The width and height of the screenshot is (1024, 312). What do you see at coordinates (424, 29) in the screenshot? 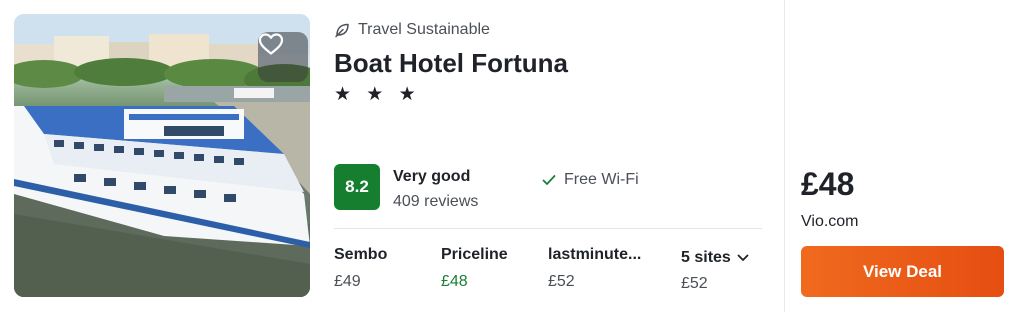
I see `travel-sustainable-label: Travel Sustainable` at bounding box center [424, 29].